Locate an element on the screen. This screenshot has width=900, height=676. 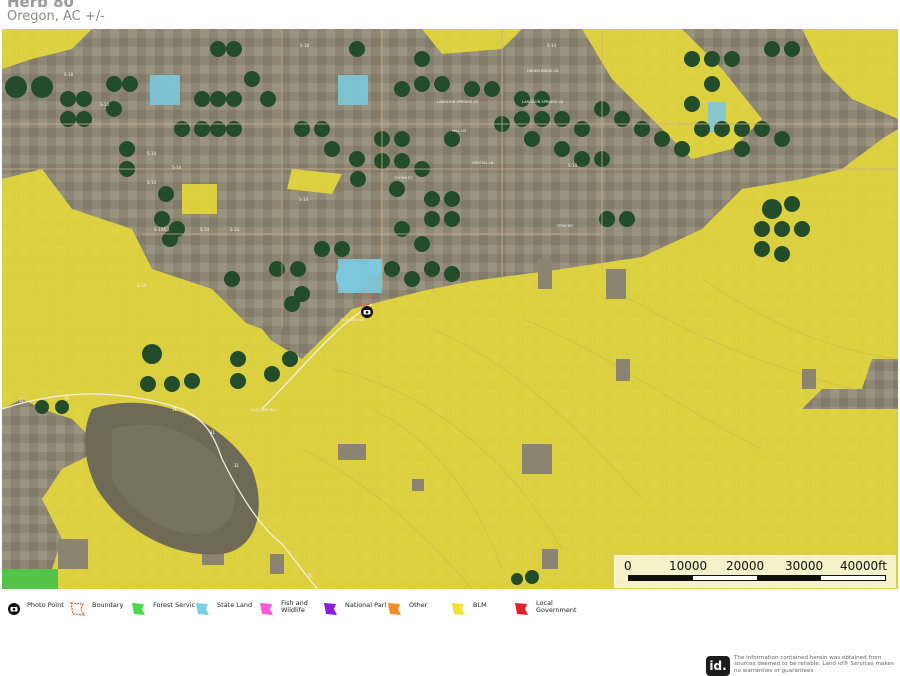
land-id-logo: id. is located at coordinates (718, 666).